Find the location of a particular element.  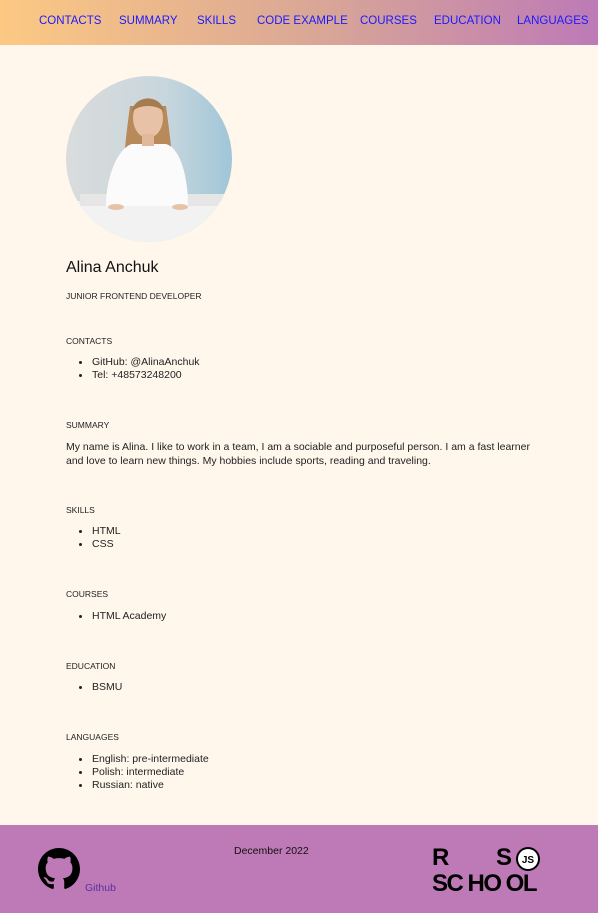

education-title: EDUCATION is located at coordinates (91, 666).